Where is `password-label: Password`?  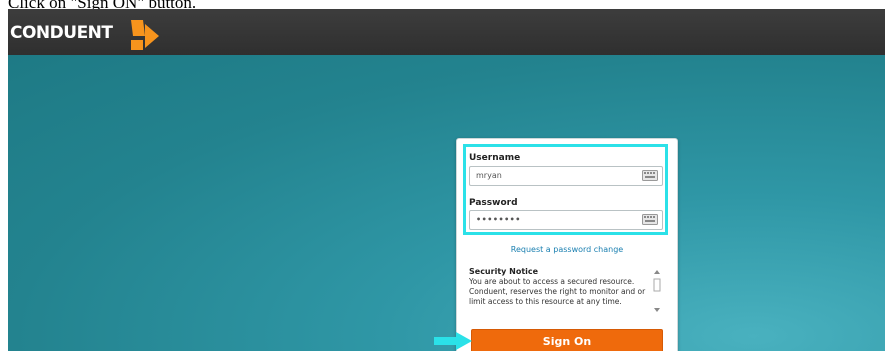
password-label: Password is located at coordinates (493, 203).